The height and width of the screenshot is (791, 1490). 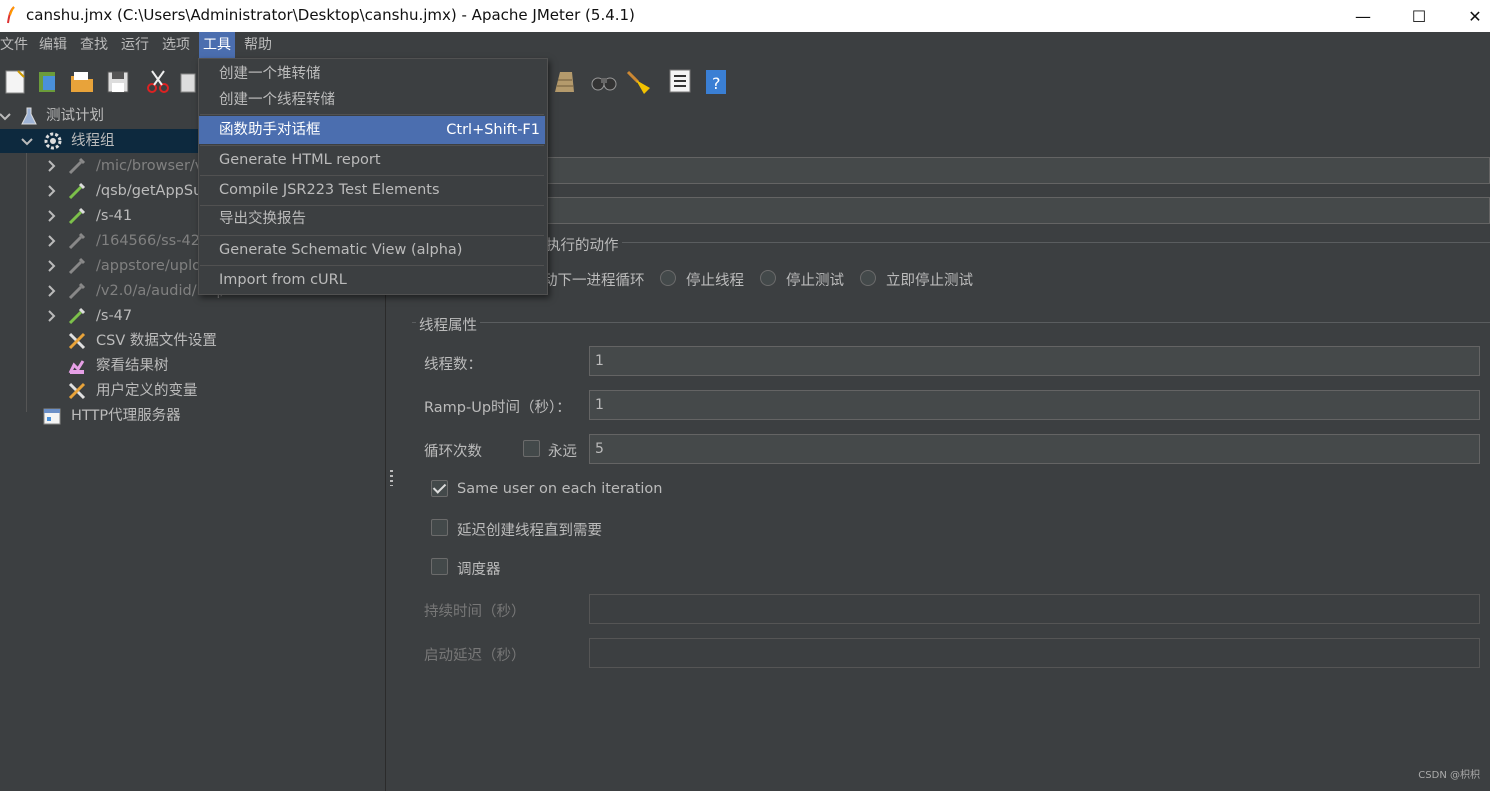 What do you see at coordinates (475, 656) in the screenshot?
I see `startup-delay-label: 启动延迟（秒）` at bounding box center [475, 656].